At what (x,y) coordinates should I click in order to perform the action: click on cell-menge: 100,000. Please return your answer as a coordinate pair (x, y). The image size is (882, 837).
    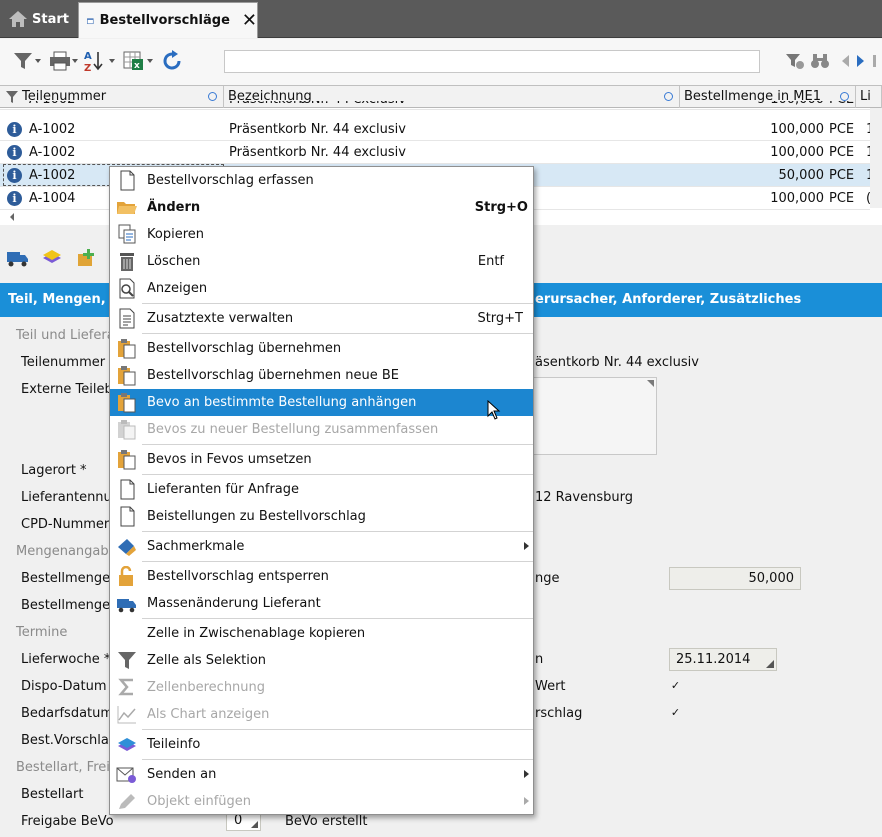
    Looking at the image, I should click on (752, 105).